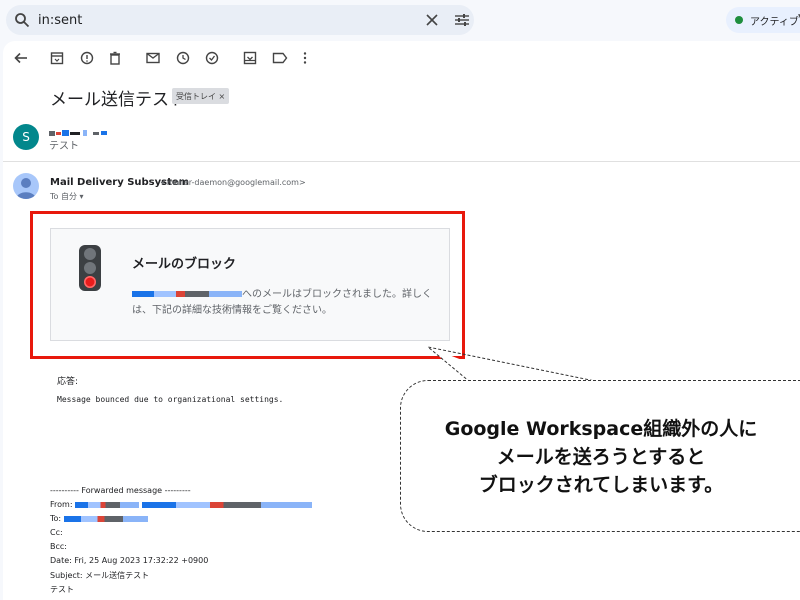 The width and height of the screenshot is (800, 600). I want to click on callout-line: ブロックされてしまいます。, so click(601, 485).